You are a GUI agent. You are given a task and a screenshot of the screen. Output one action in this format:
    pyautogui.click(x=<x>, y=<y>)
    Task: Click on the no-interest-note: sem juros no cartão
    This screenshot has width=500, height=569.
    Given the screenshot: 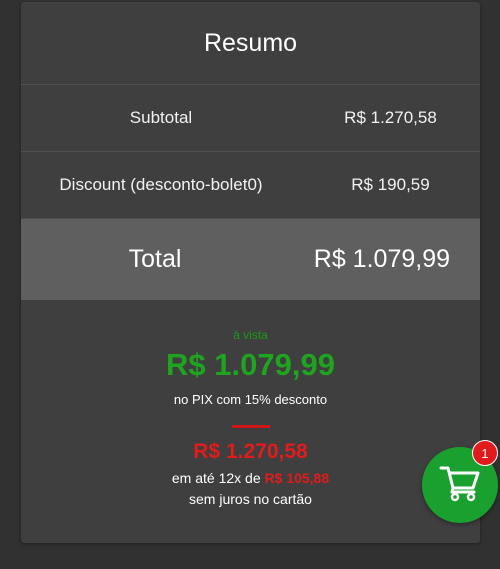 What is the action you would take?
    pyautogui.click(x=250, y=499)
    